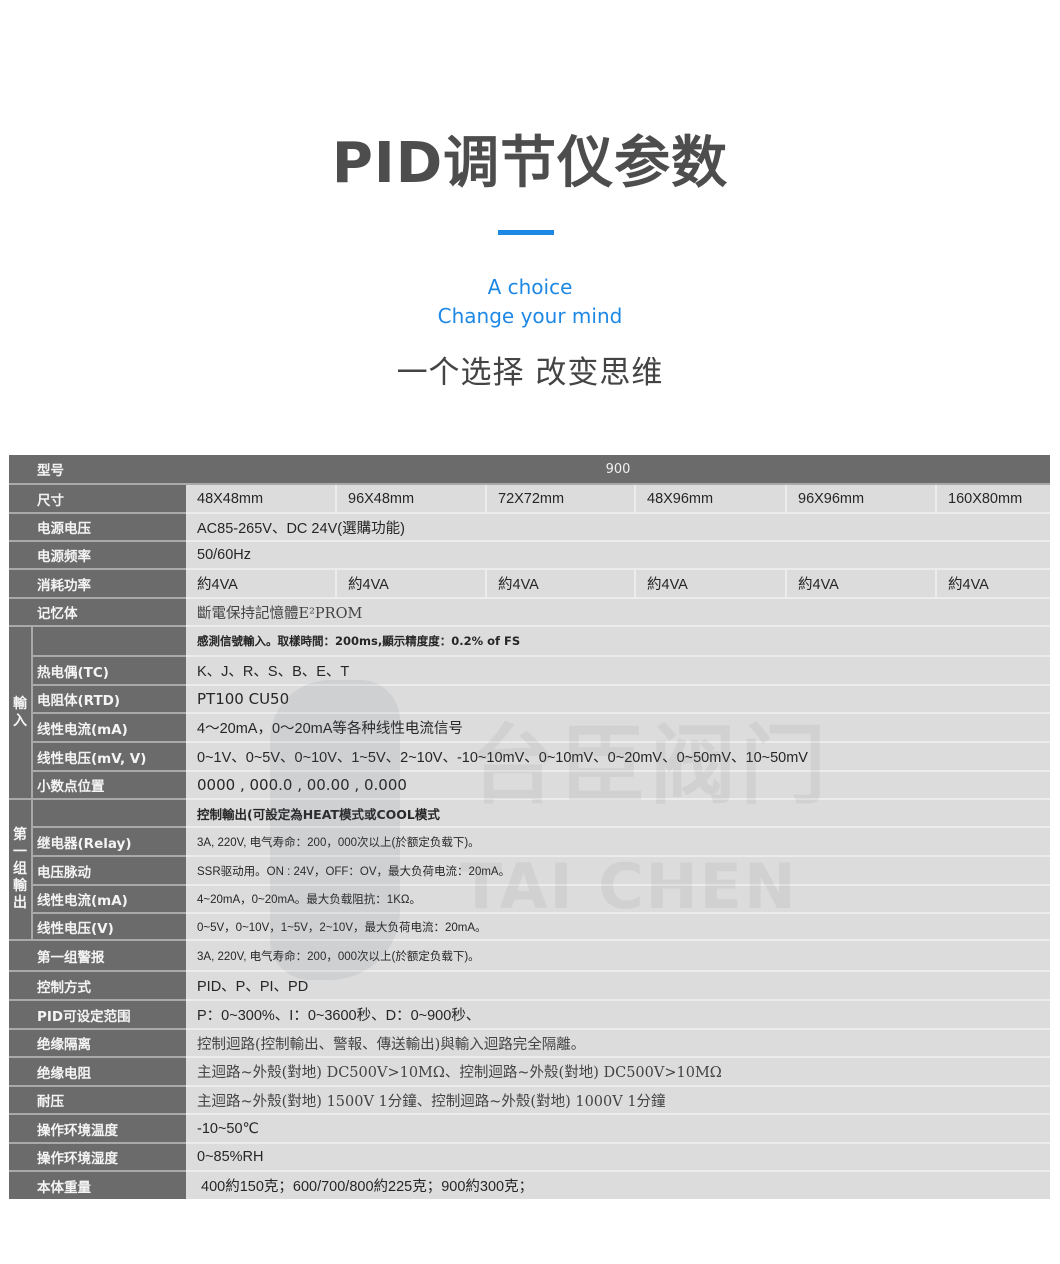 Image resolution: width=1060 pixels, height=1264 pixels. Describe the element at coordinates (280, 613) in the screenshot. I see `value-text: 斷電保持記憶體E²PROM` at that location.